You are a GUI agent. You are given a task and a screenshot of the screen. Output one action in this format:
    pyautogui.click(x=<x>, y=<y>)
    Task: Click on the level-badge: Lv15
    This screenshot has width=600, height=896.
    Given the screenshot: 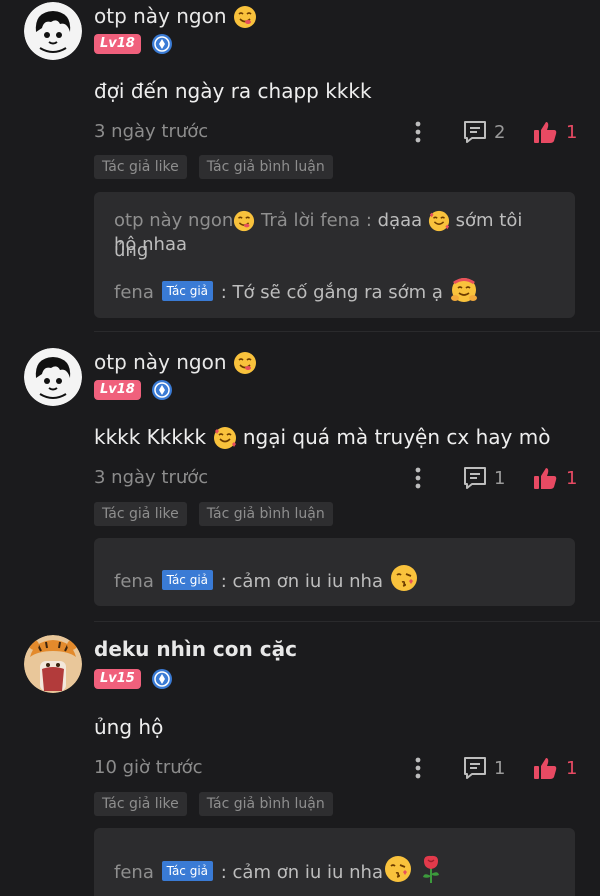 What is the action you would take?
    pyautogui.click(x=117, y=679)
    